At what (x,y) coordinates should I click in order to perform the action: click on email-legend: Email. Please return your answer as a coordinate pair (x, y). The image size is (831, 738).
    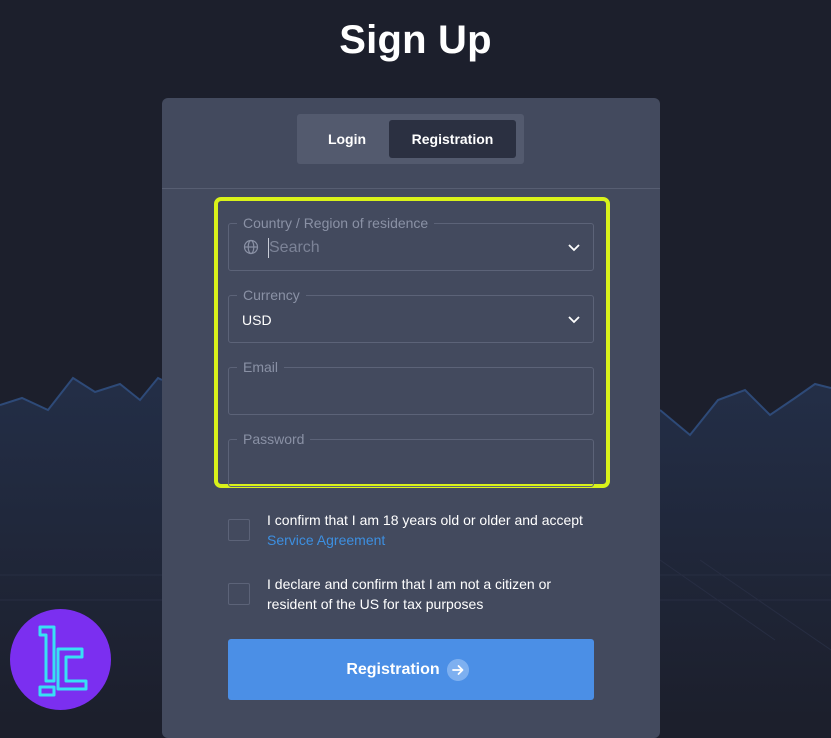
    Looking at the image, I should click on (261, 367).